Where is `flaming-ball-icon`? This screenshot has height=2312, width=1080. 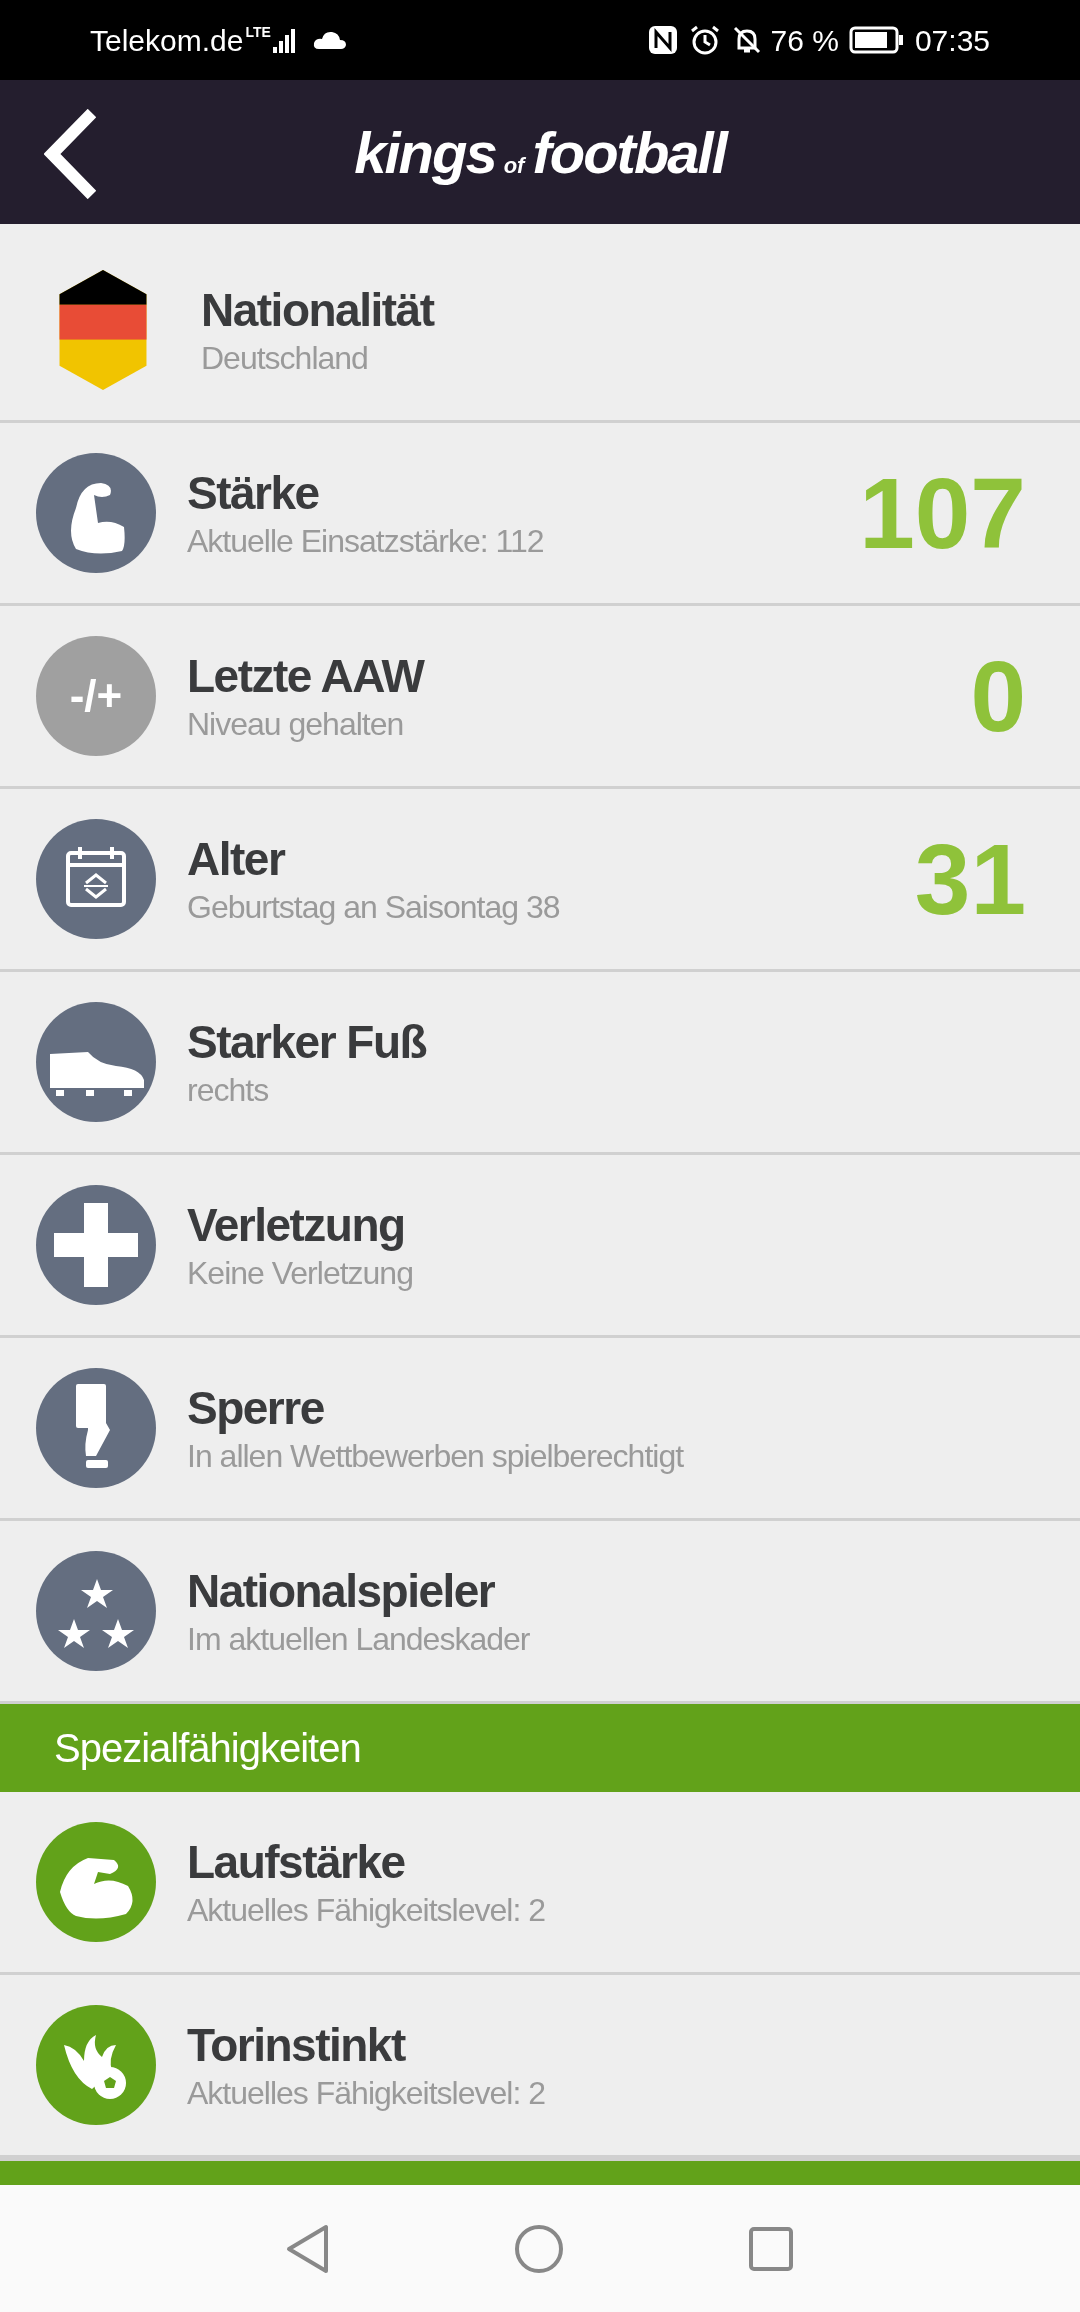
flaming-ball-icon is located at coordinates (96, 2065).